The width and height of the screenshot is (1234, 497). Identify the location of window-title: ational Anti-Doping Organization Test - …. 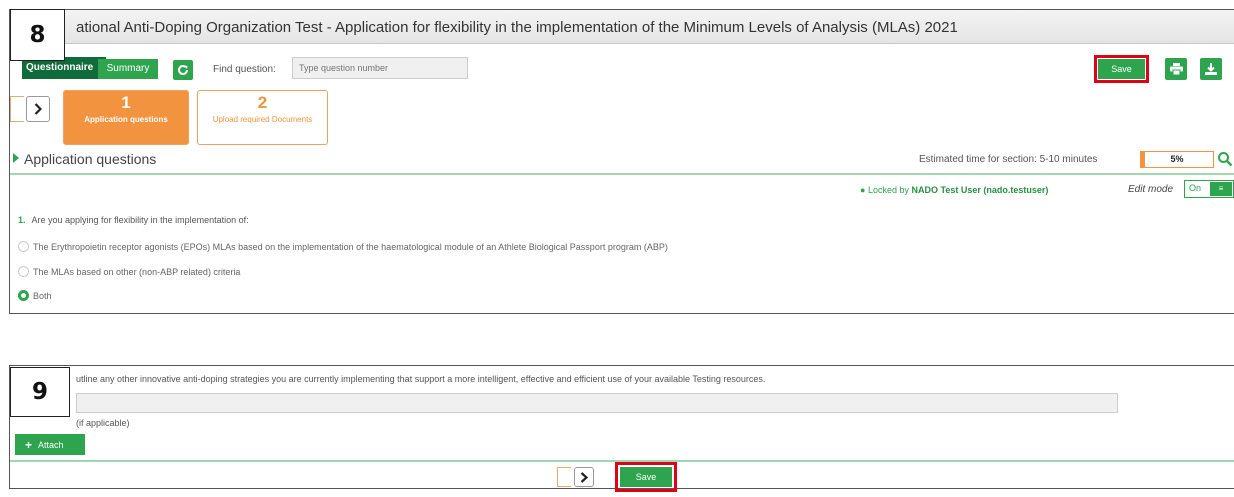
(517, 27).